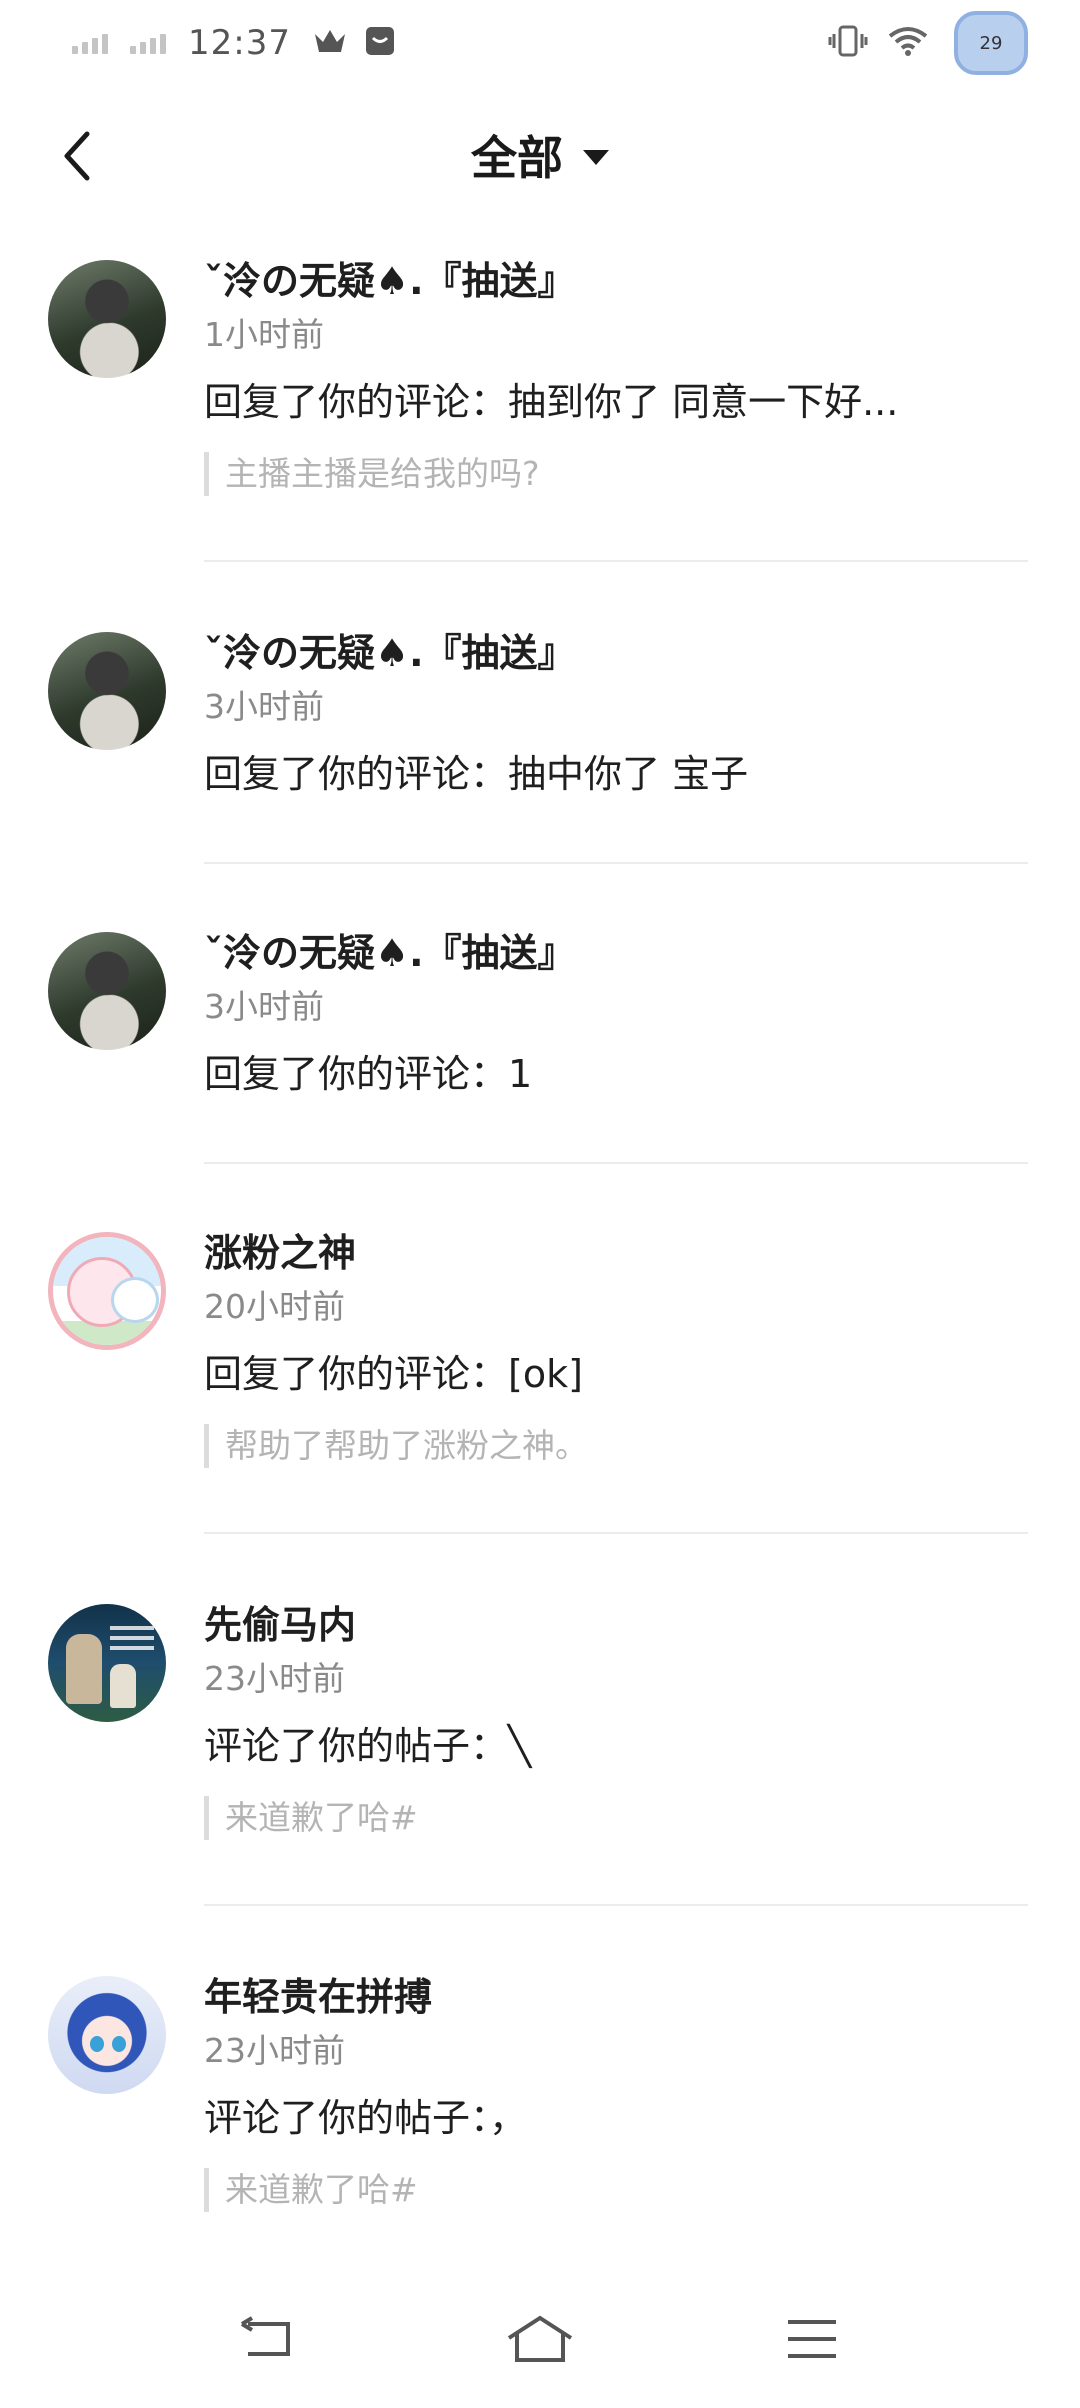  I want to click on battery-level: 29, so click(991, 43).